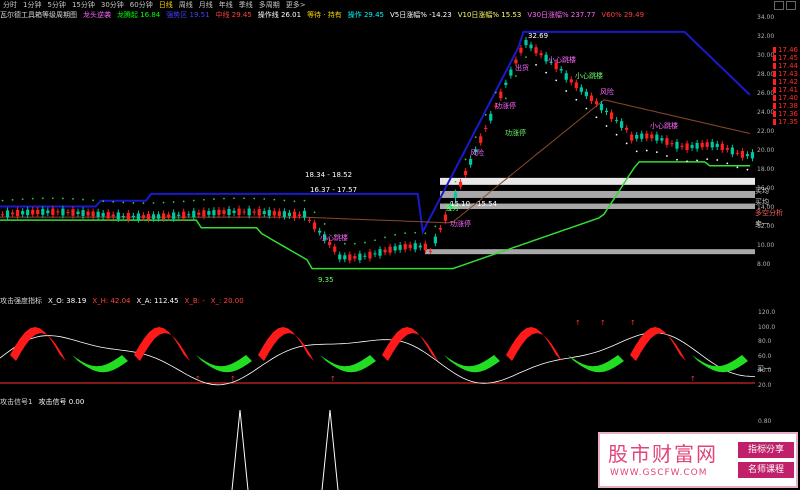 The height and width of the screenshot is (490, 800). What do you see at coordinates (460, 223) in the screenshot?
I see `chart-annotation: 功涨停` at bounding box center [460, 223].